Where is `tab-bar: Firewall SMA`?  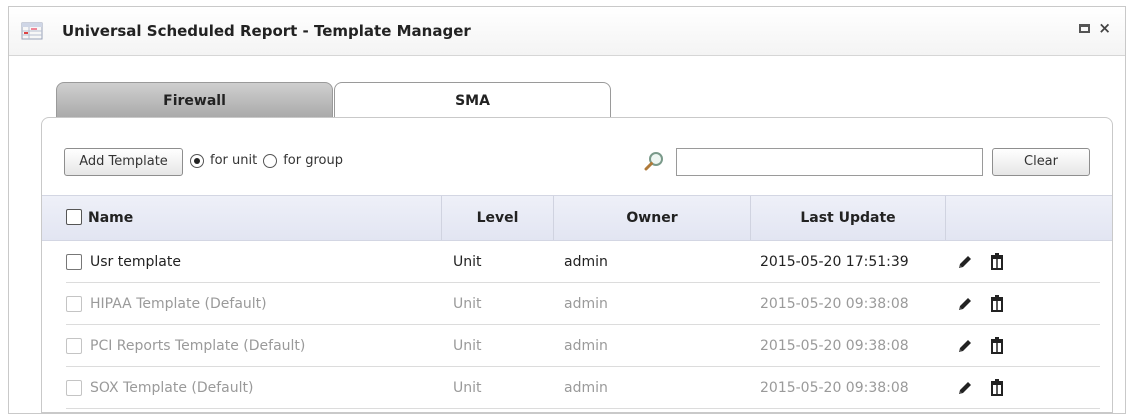 tab-bar: Firewall SMA is located at coordinates (333, 100).